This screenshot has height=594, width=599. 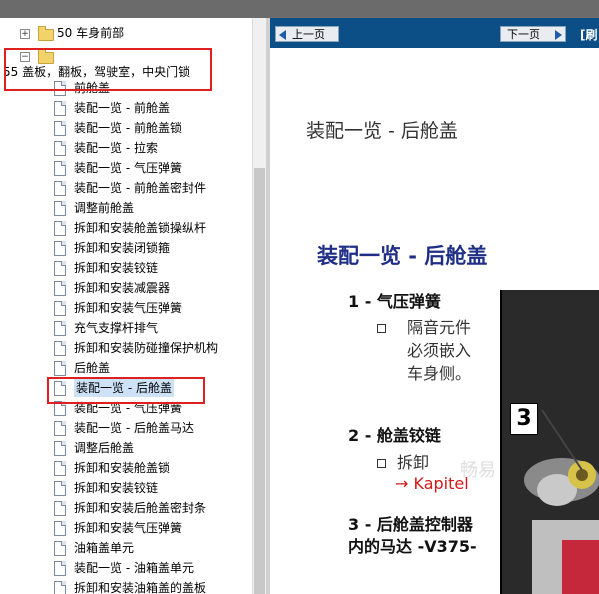 I want to click on tree-doc-item: 拆卸和安装舱盖锁操纵杆, so click(x=152, y=228).